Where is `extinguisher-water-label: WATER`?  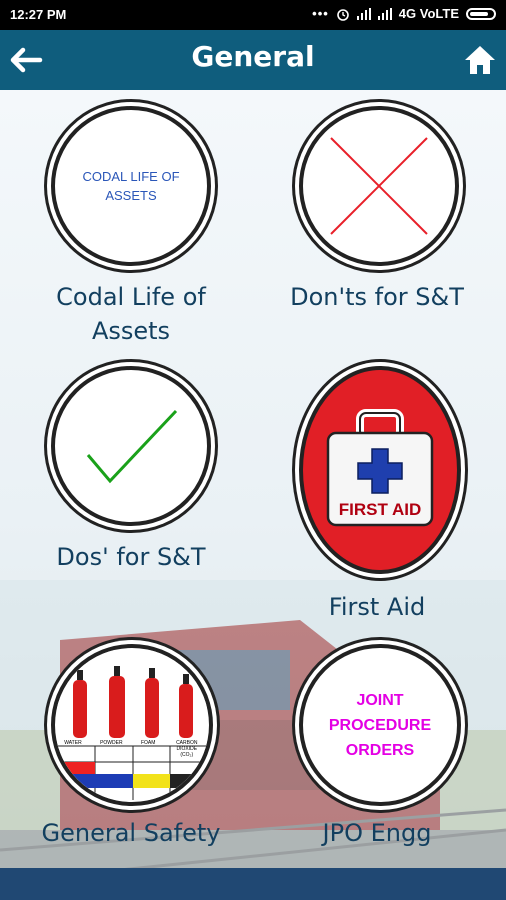
extinguisher-water-label: WATER is located at coordinates (73, 743).